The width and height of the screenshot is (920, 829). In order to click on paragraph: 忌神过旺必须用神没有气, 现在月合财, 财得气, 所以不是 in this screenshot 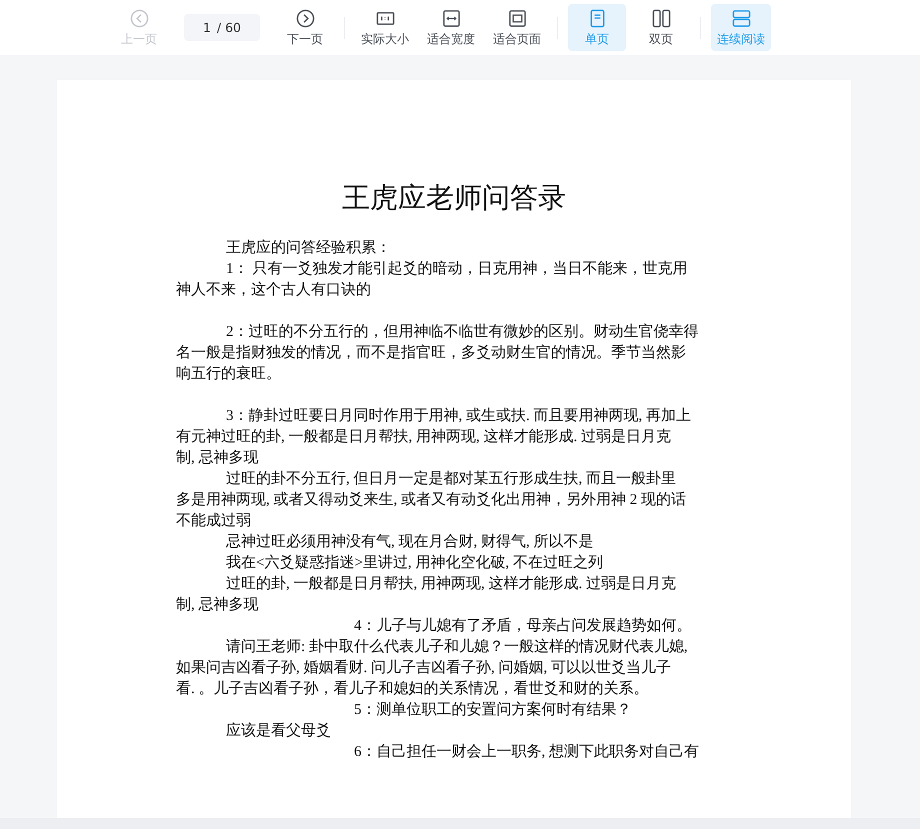, I will do `click(409, 542)`.